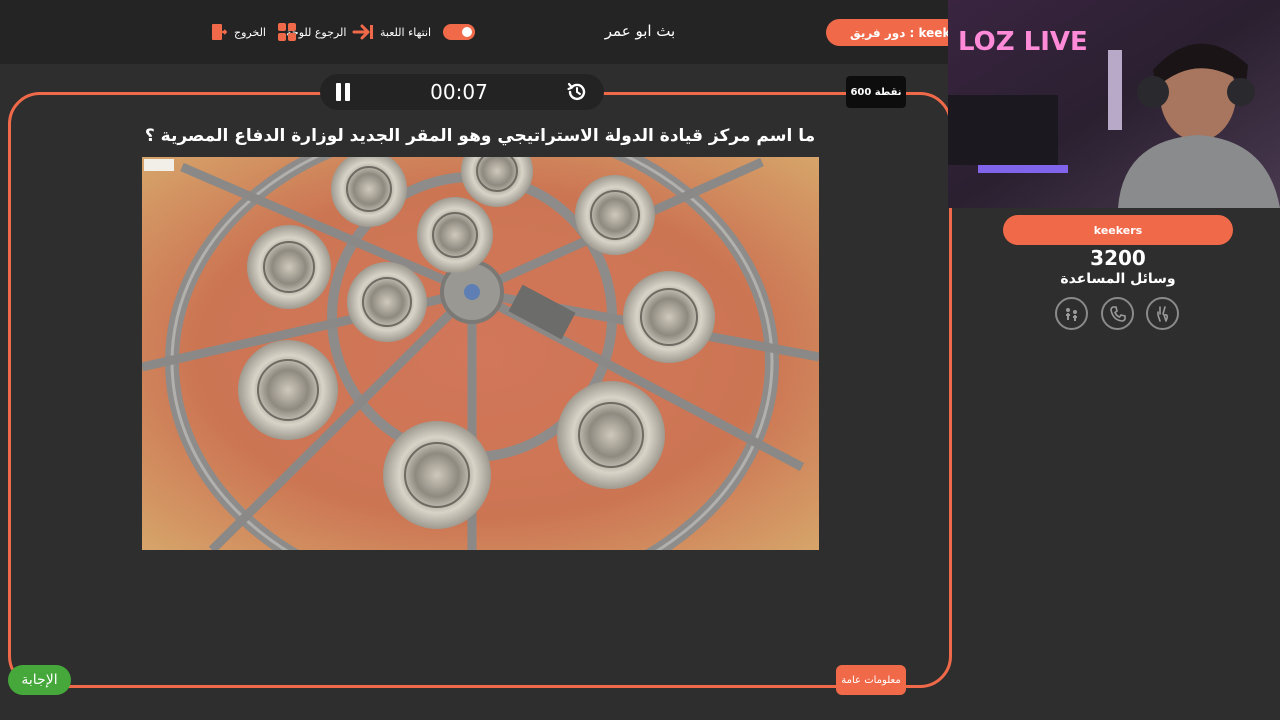 The image size is (1280, 720). What do you see at coordinates (330, 32) in the screenshot?
I see `back-to-board-button: الرجوع للوحة` at bounding box center [330, 32].